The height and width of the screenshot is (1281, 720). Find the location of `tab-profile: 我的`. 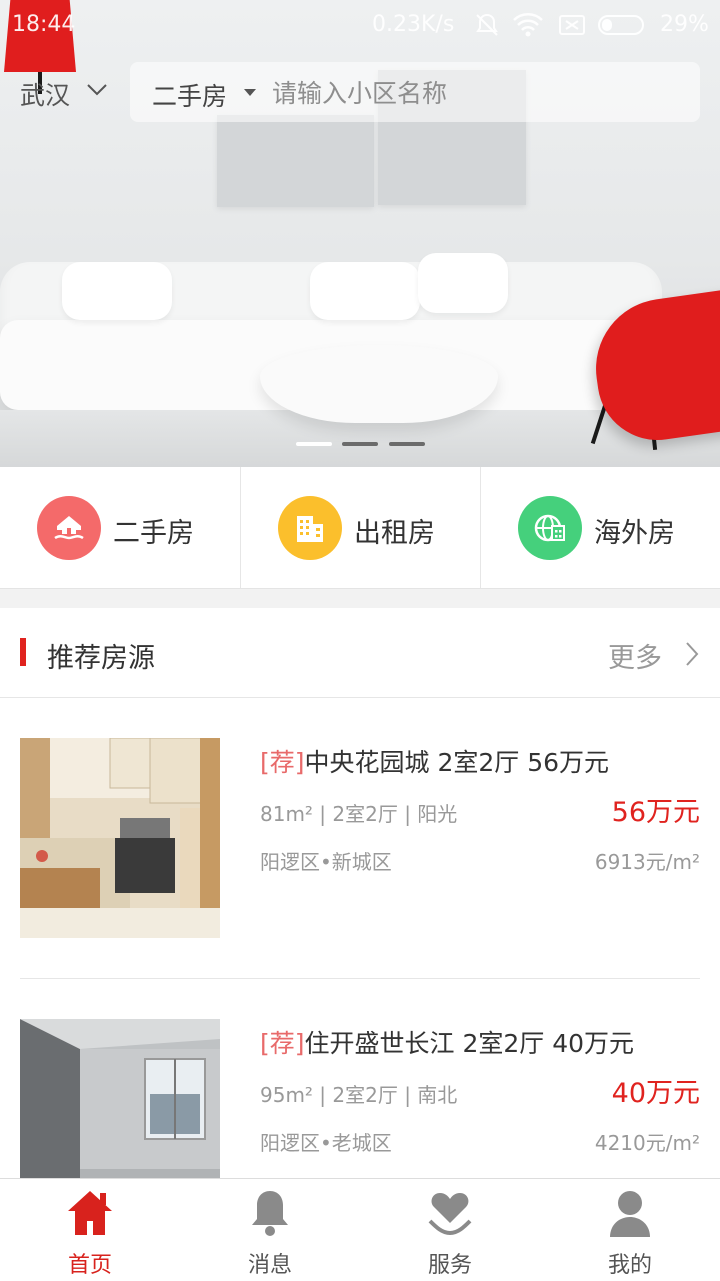

tab-profile: 我的 is located at coordinates (630, 1230).